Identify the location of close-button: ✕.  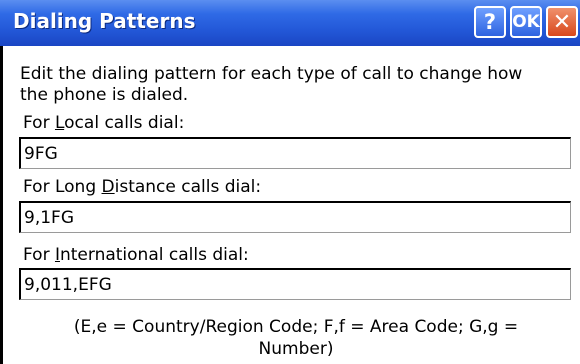
(562, 22).